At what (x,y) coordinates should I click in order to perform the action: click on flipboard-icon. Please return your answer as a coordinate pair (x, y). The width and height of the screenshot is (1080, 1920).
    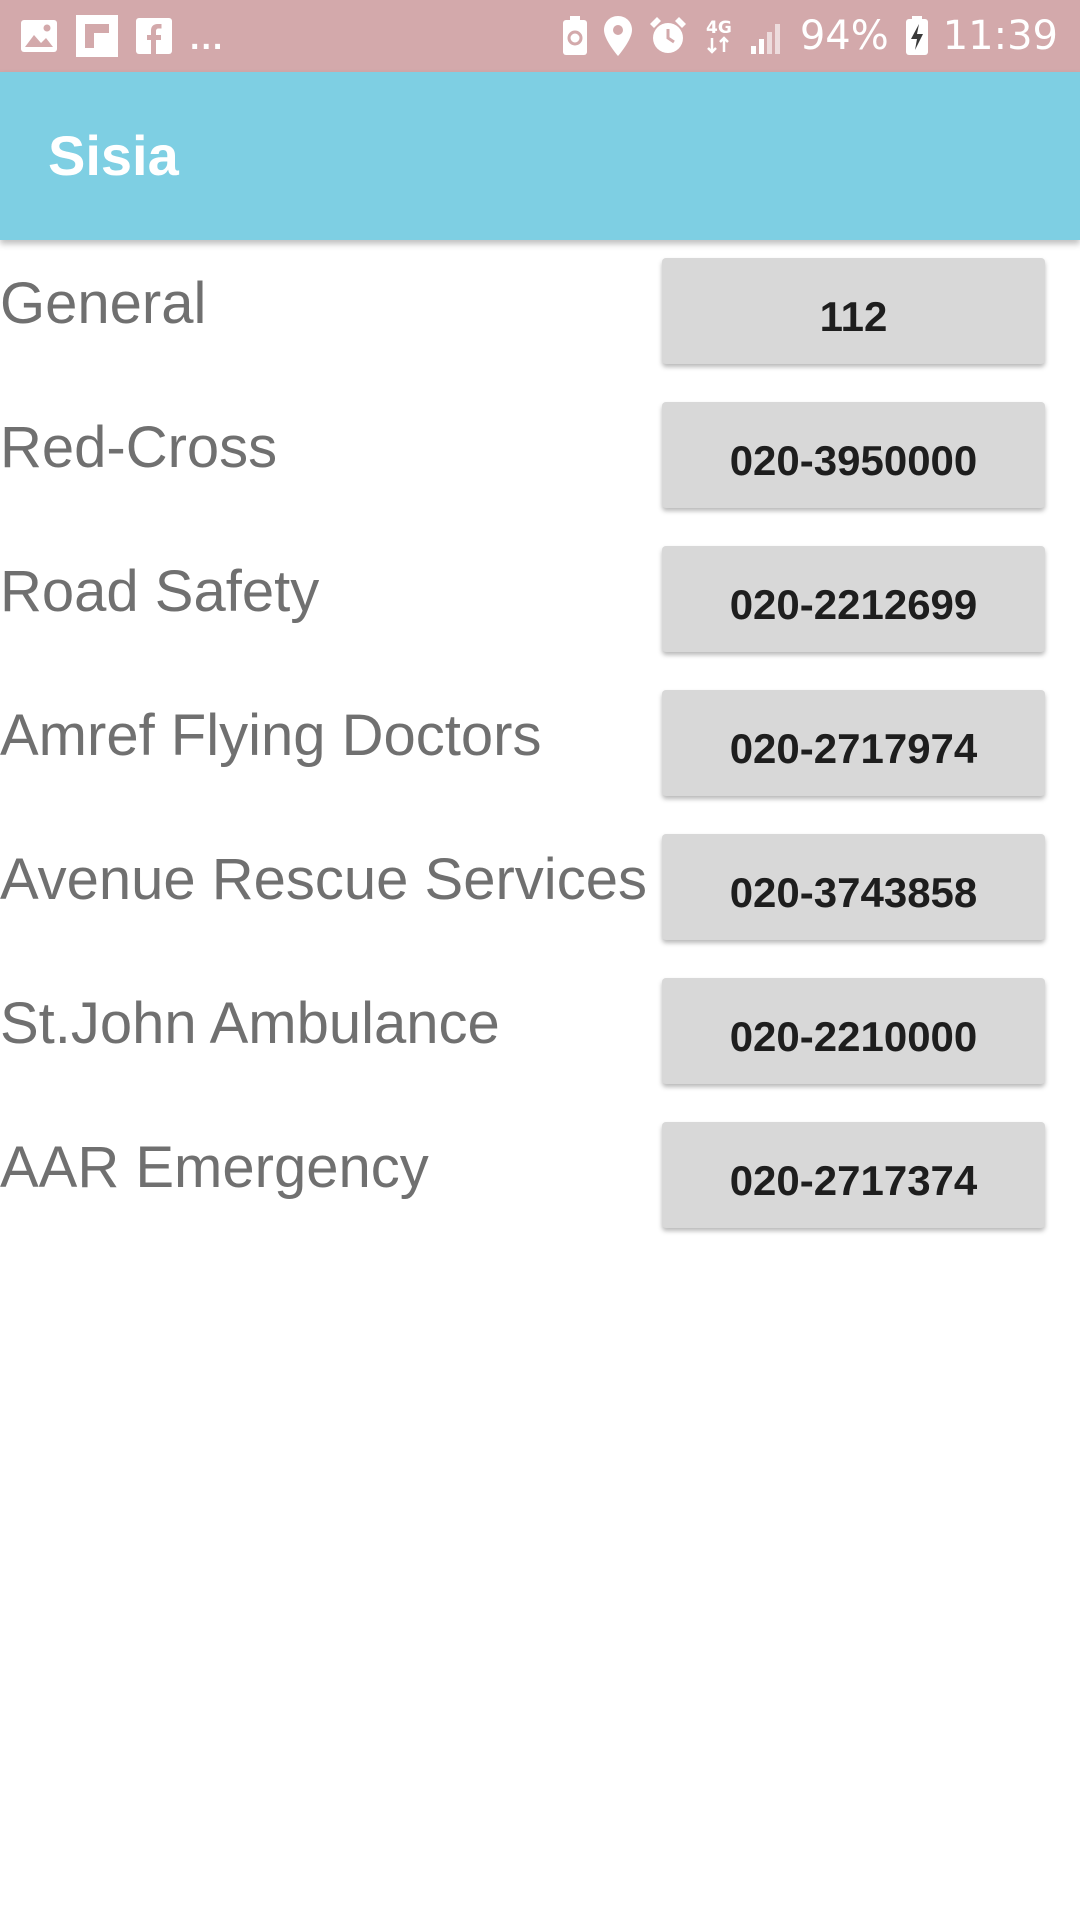
    Looking at the image, I should click on (97, 36).